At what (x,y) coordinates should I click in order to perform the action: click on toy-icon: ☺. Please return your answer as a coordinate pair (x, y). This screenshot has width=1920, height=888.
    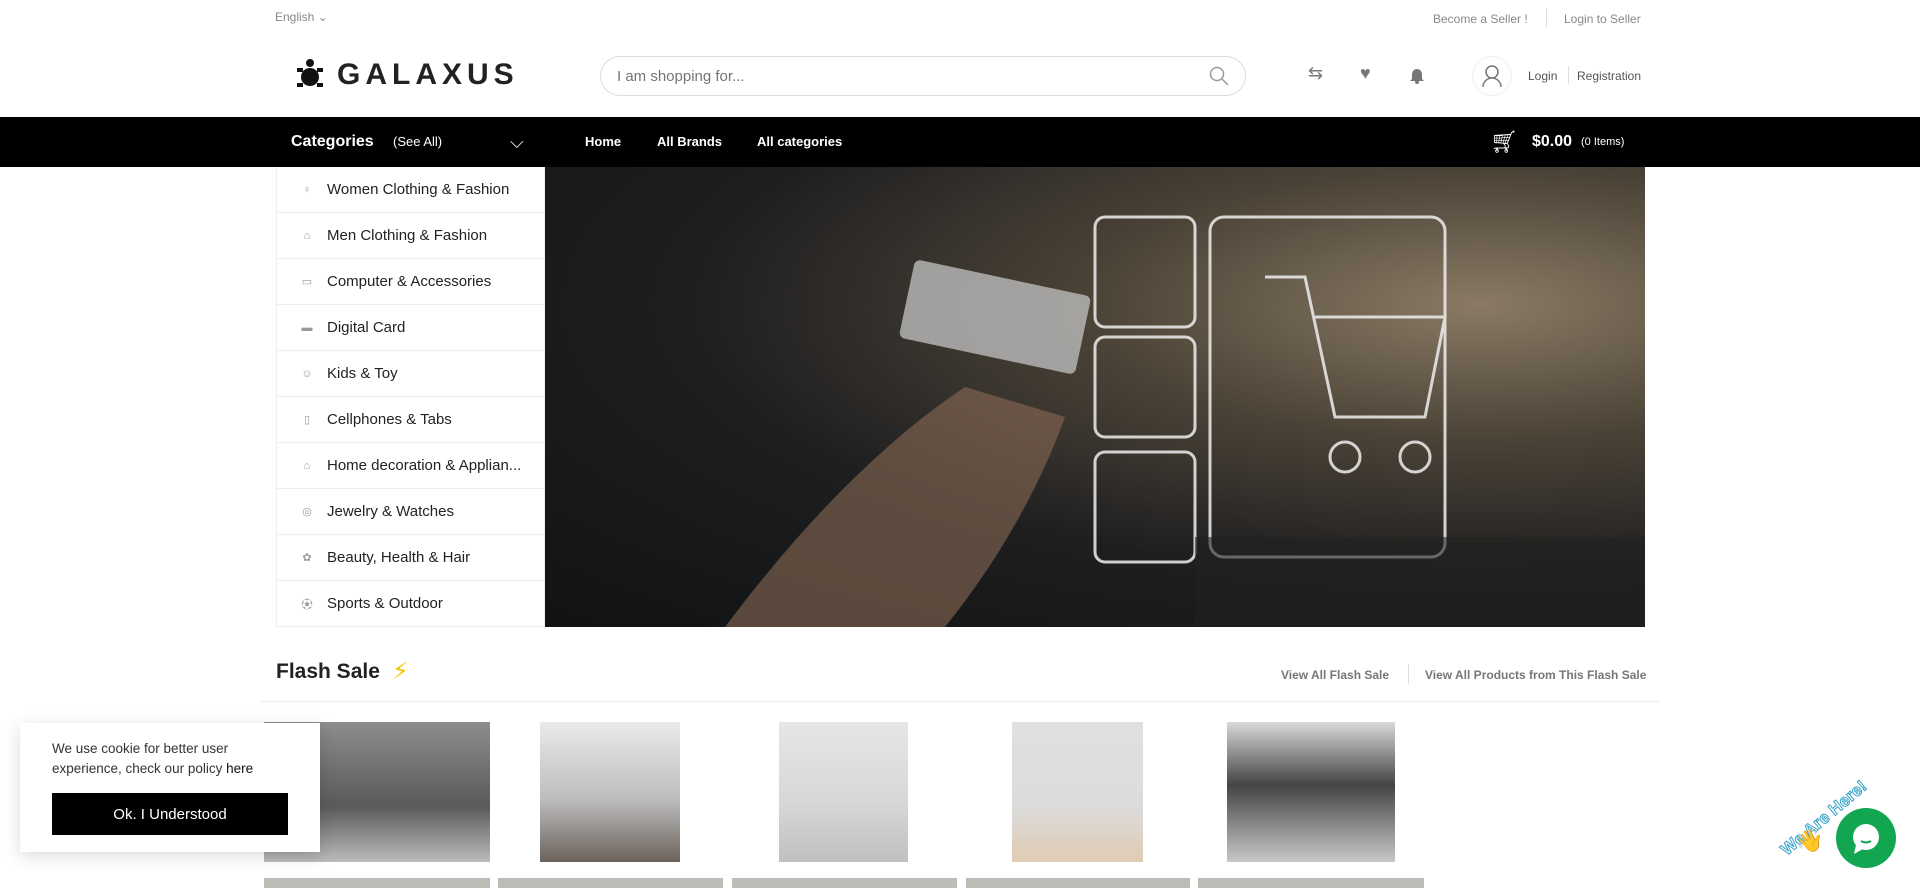
    Looking at the image, I should click on (307, 373).